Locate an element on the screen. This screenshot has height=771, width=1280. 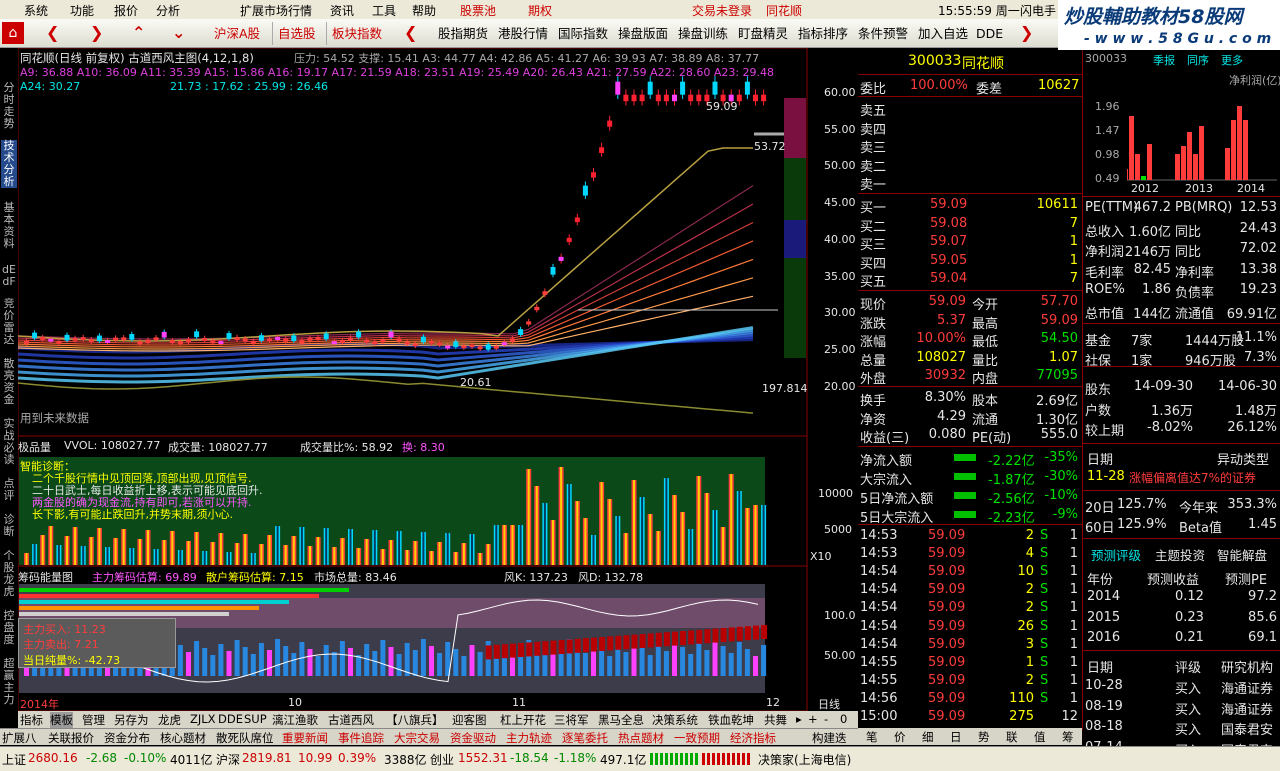
tab-add-watchlist: 加入自选 is located at coordinates (943, 33).